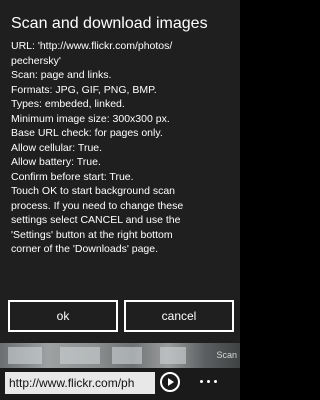 The image size is (320, 400). I want to click on dialog-title: Scan and download images, so click(109, 23).